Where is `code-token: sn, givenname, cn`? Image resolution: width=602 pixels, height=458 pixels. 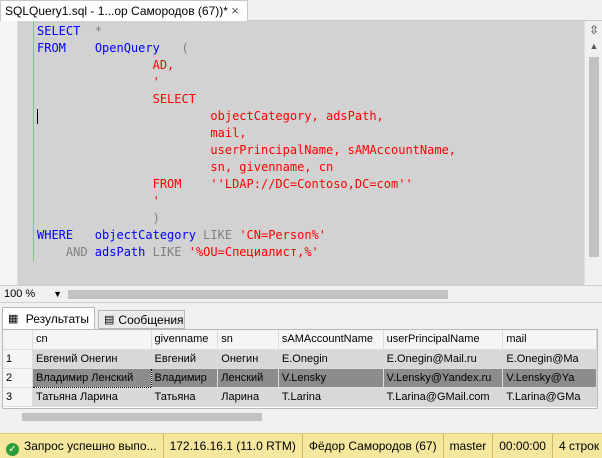
code-token: sn, givenname, cn is located at coordinates (185, 167).